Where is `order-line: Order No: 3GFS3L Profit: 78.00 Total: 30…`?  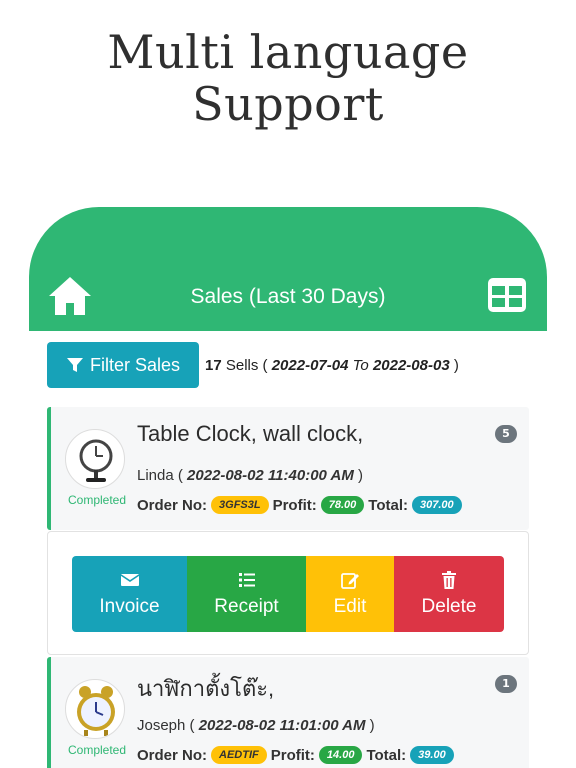 order-line: Order No: 3GFS3L Profit: 78.00 Total: 30… is located at coordinates (299, 505).